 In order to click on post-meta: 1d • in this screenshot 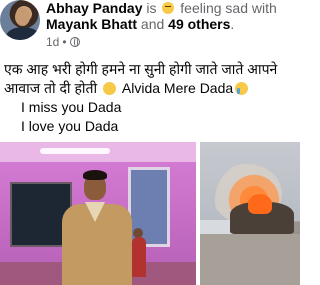, I will do `click(63, 42)`.